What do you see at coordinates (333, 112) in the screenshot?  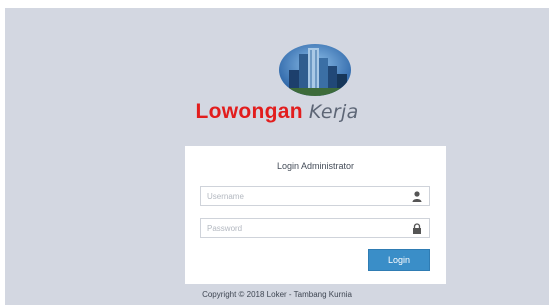 I see `brand-name-light: Kerja` at bounding box center [333, 112].